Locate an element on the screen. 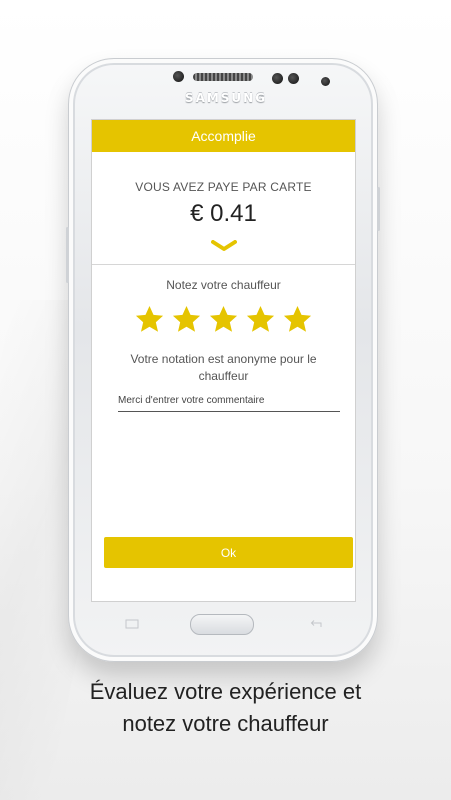 Image resolution: width=451 pixels, height=800 pixels. header-title: Accomplie is located at coordinates (223, 136).